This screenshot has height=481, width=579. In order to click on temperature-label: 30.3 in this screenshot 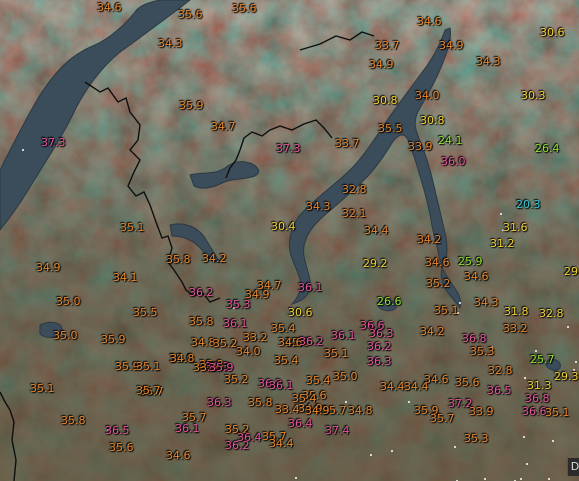, I will do `click(533, 96)`.